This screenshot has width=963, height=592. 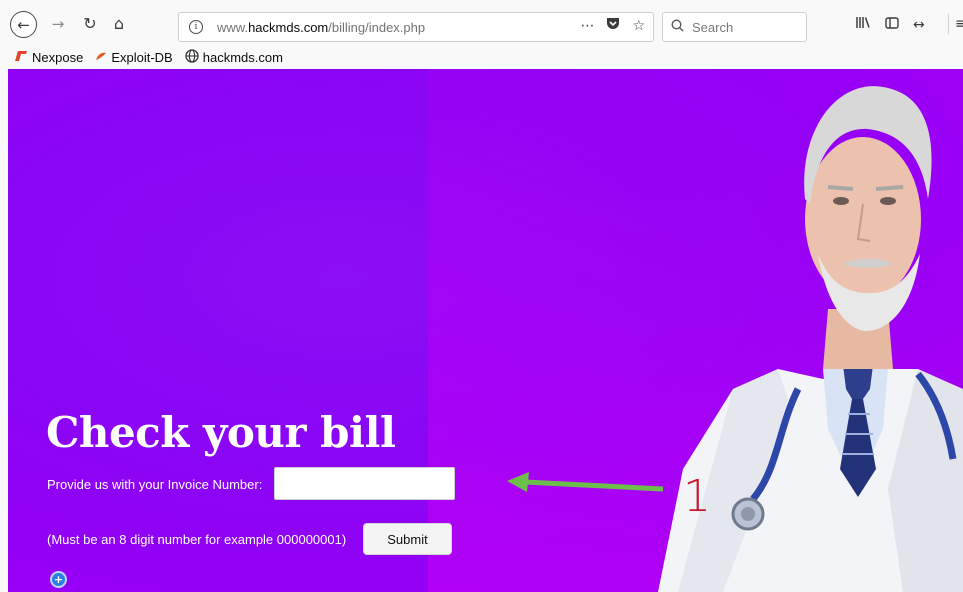 I want to click on annotation-number: 1, so click(x=697, y=496).